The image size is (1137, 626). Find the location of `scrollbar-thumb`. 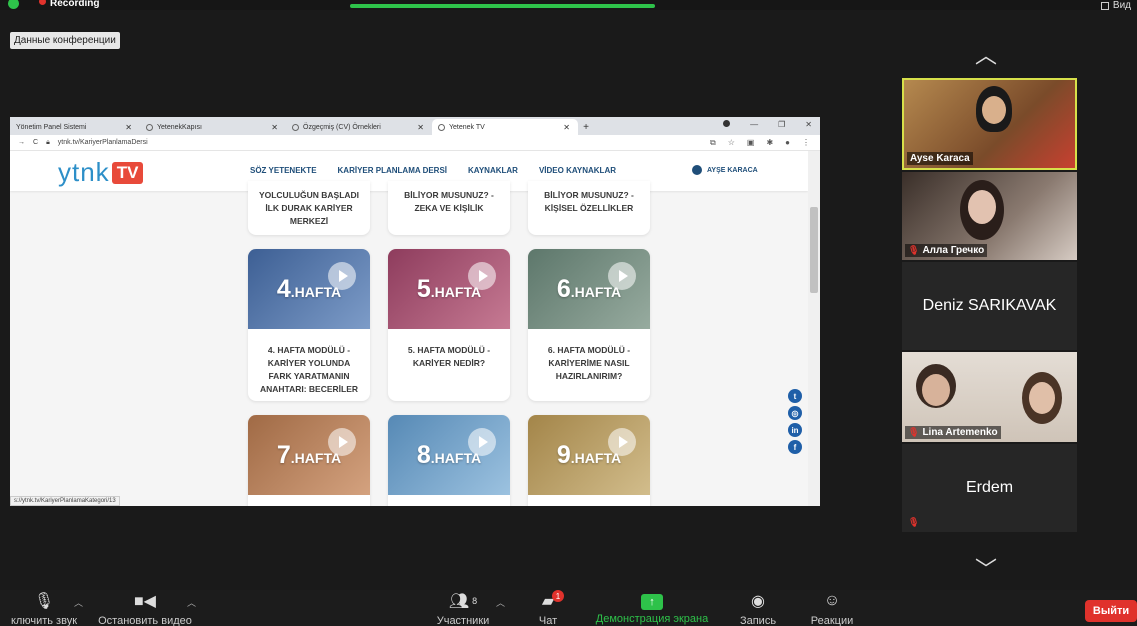

scrollbar-thumb is located at coordinates (814, 250).